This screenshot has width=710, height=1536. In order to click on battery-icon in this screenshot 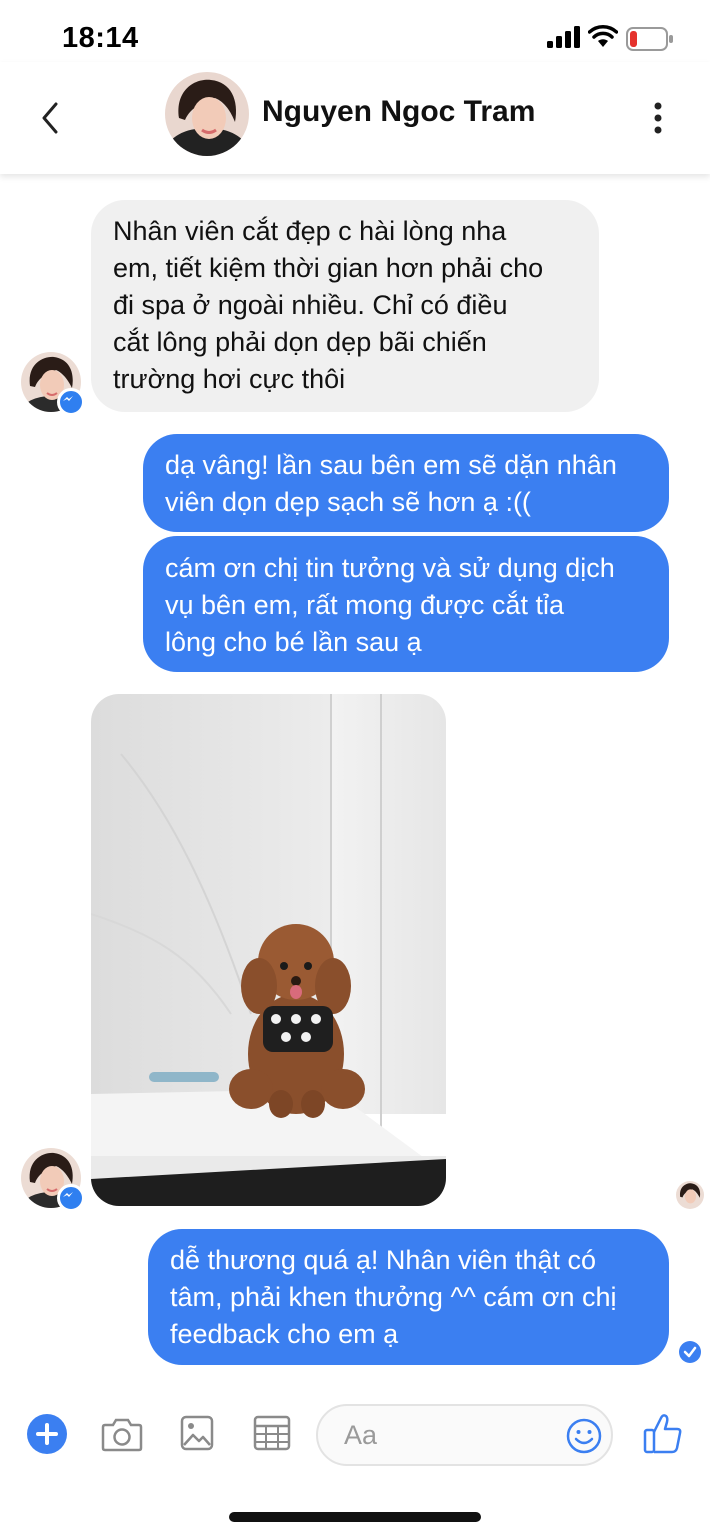, I will do `click(649, 39)`.